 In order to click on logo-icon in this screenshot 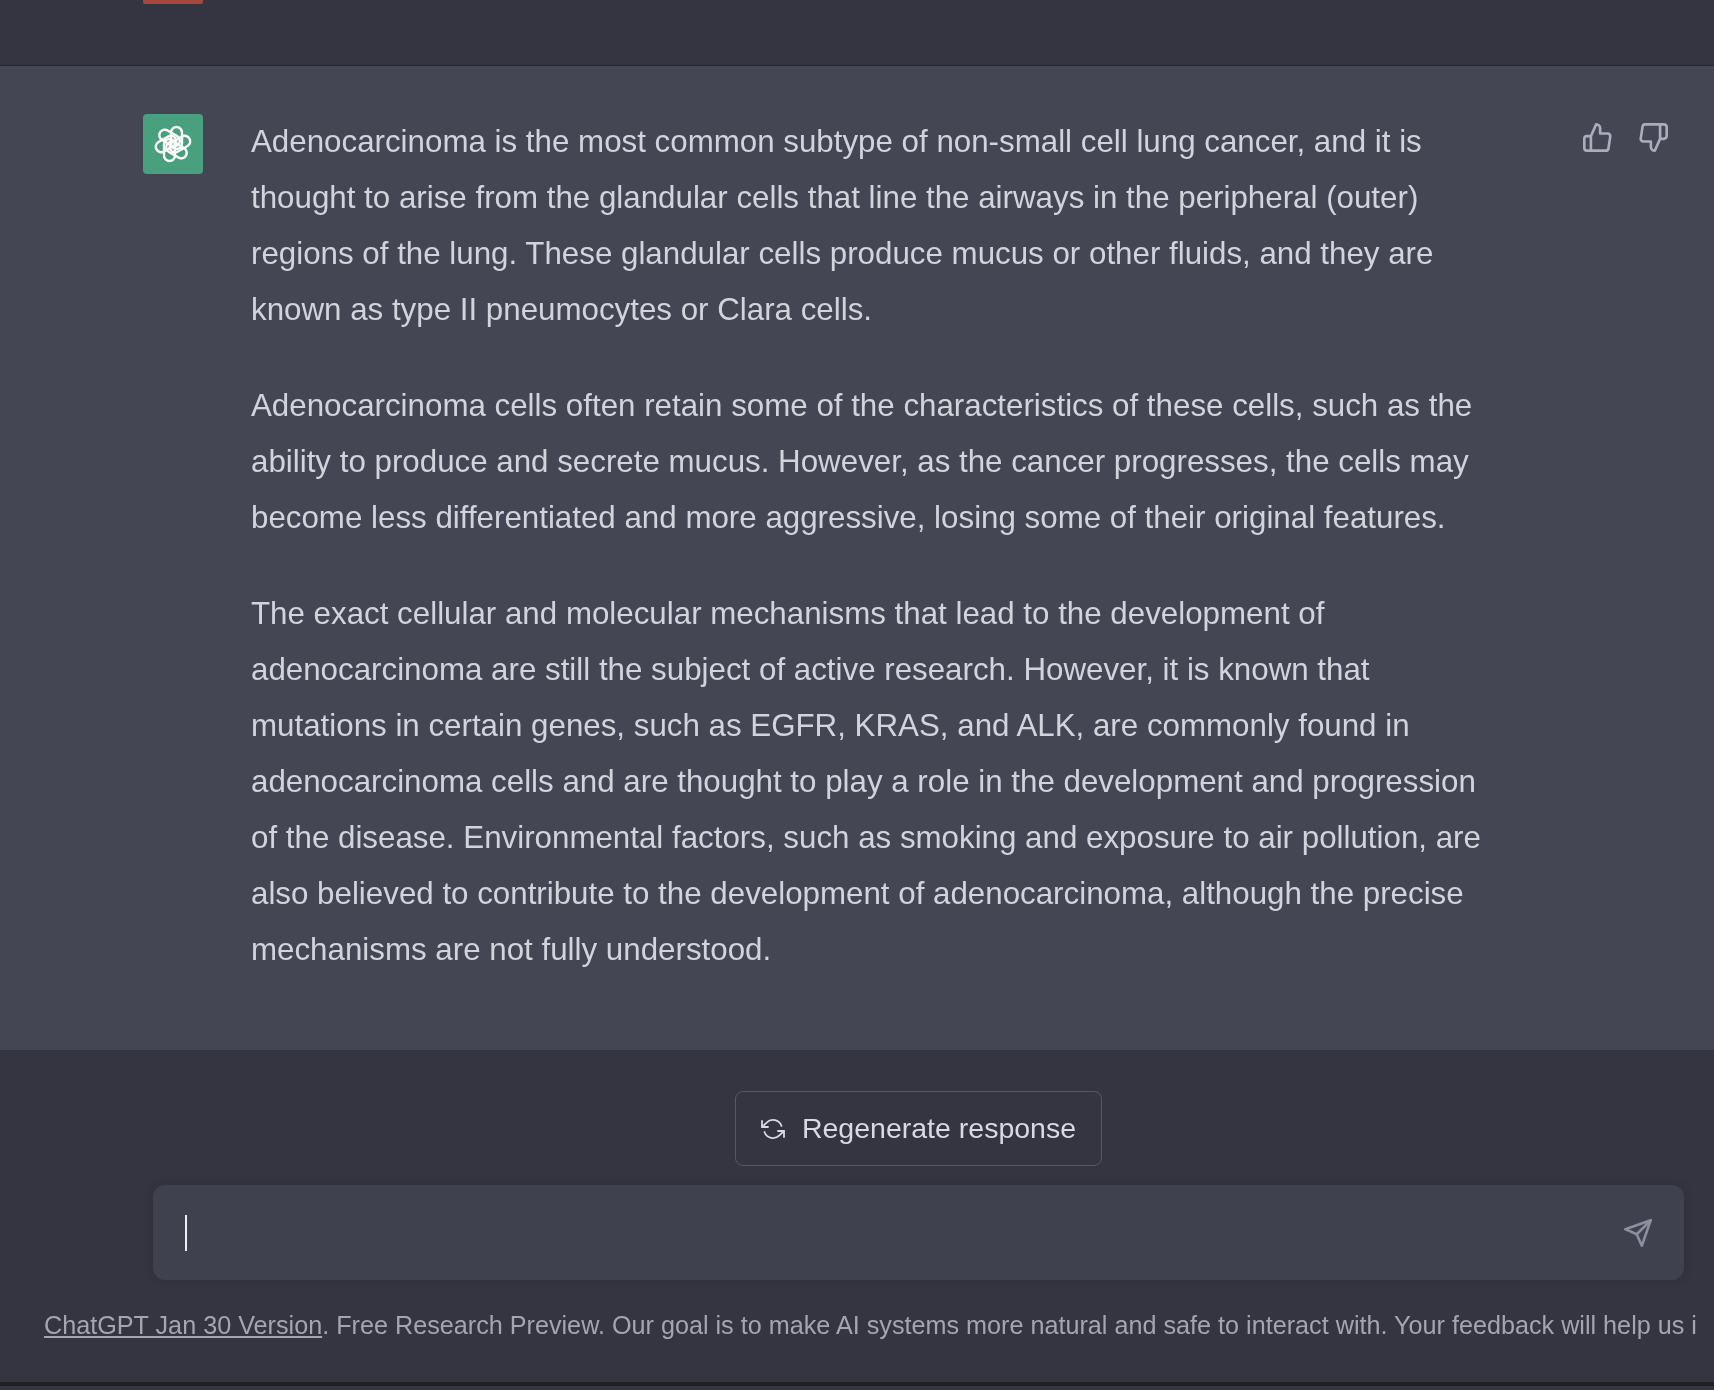, I will do `click(173, 144)`.